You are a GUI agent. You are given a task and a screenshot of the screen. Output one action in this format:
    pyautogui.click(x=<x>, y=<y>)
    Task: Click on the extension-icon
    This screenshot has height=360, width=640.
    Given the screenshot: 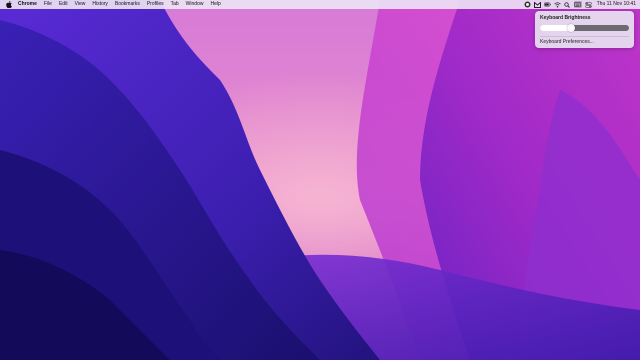 What is the action you would take?
    pyautogui.click(x=527, y=4)
    